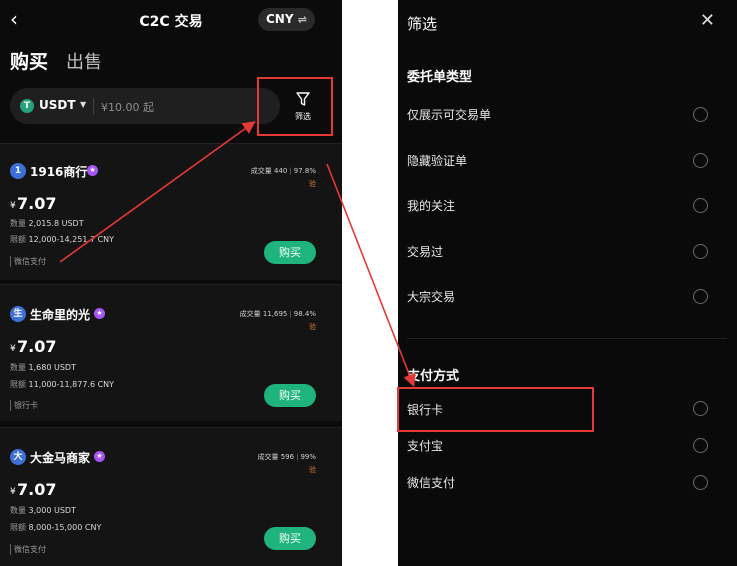  I want to click on merchant-avatar: 大, so click(18, 457).